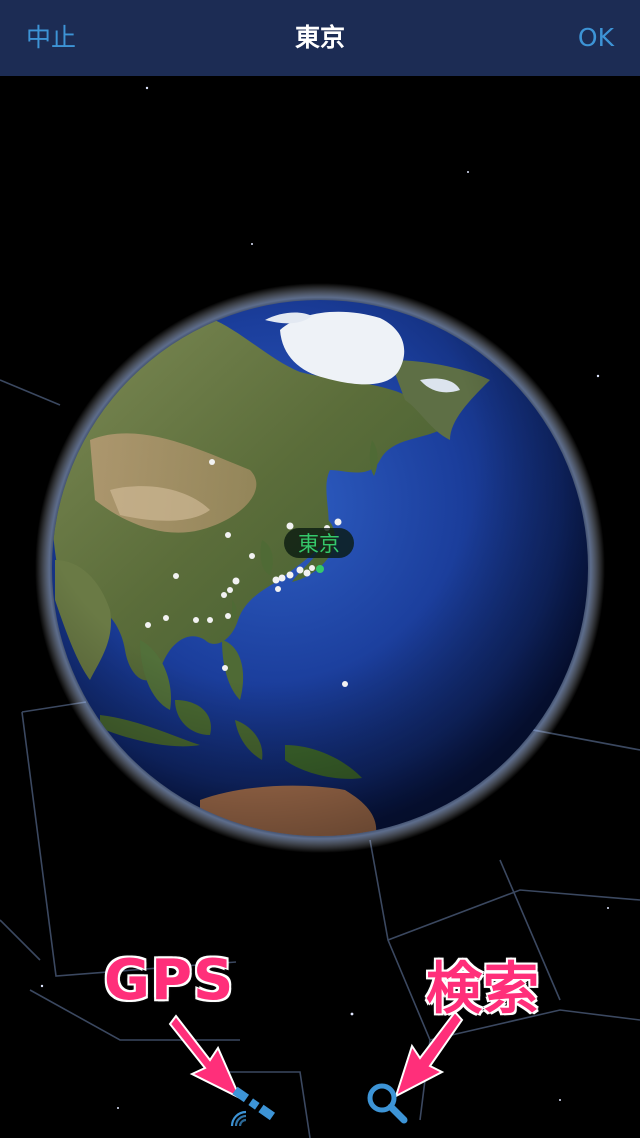 Image resolution: width=640 pixels, height=1138 pixels. I want to click on gps-callout-label: GPS, so click(169, 980).